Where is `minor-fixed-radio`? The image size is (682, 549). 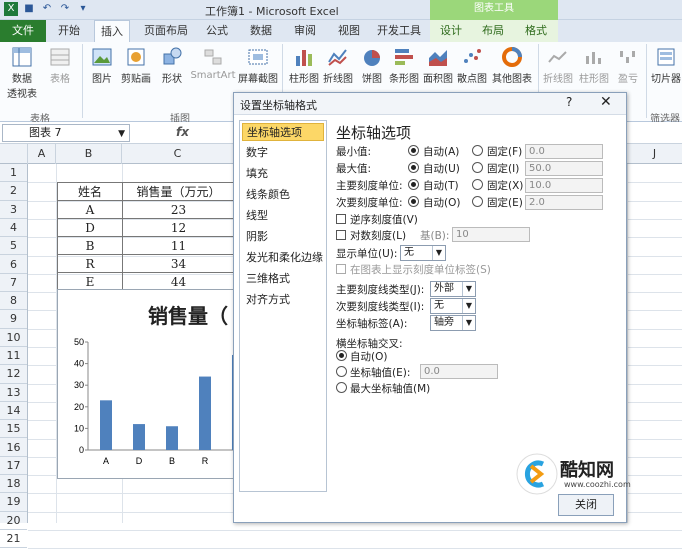 minor-fixed-radio is located at coordinates (477, 201).